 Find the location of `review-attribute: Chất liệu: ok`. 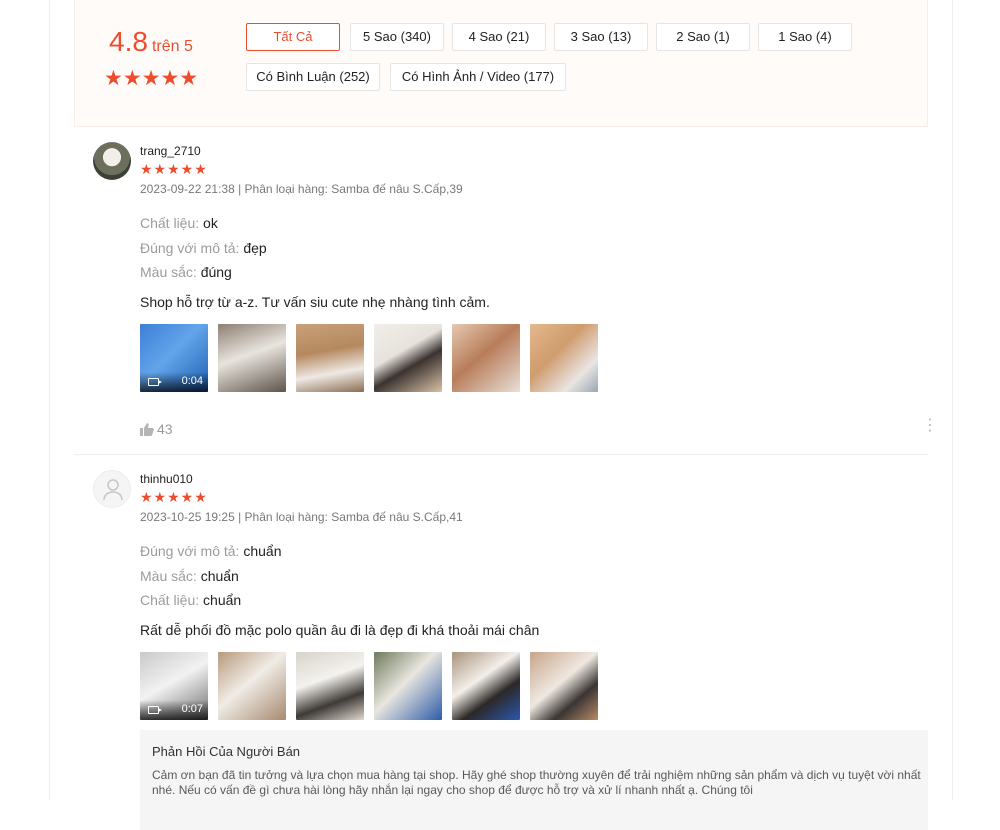

review-attribute: Chất liệu: ok is located at coordinates (179, 223).